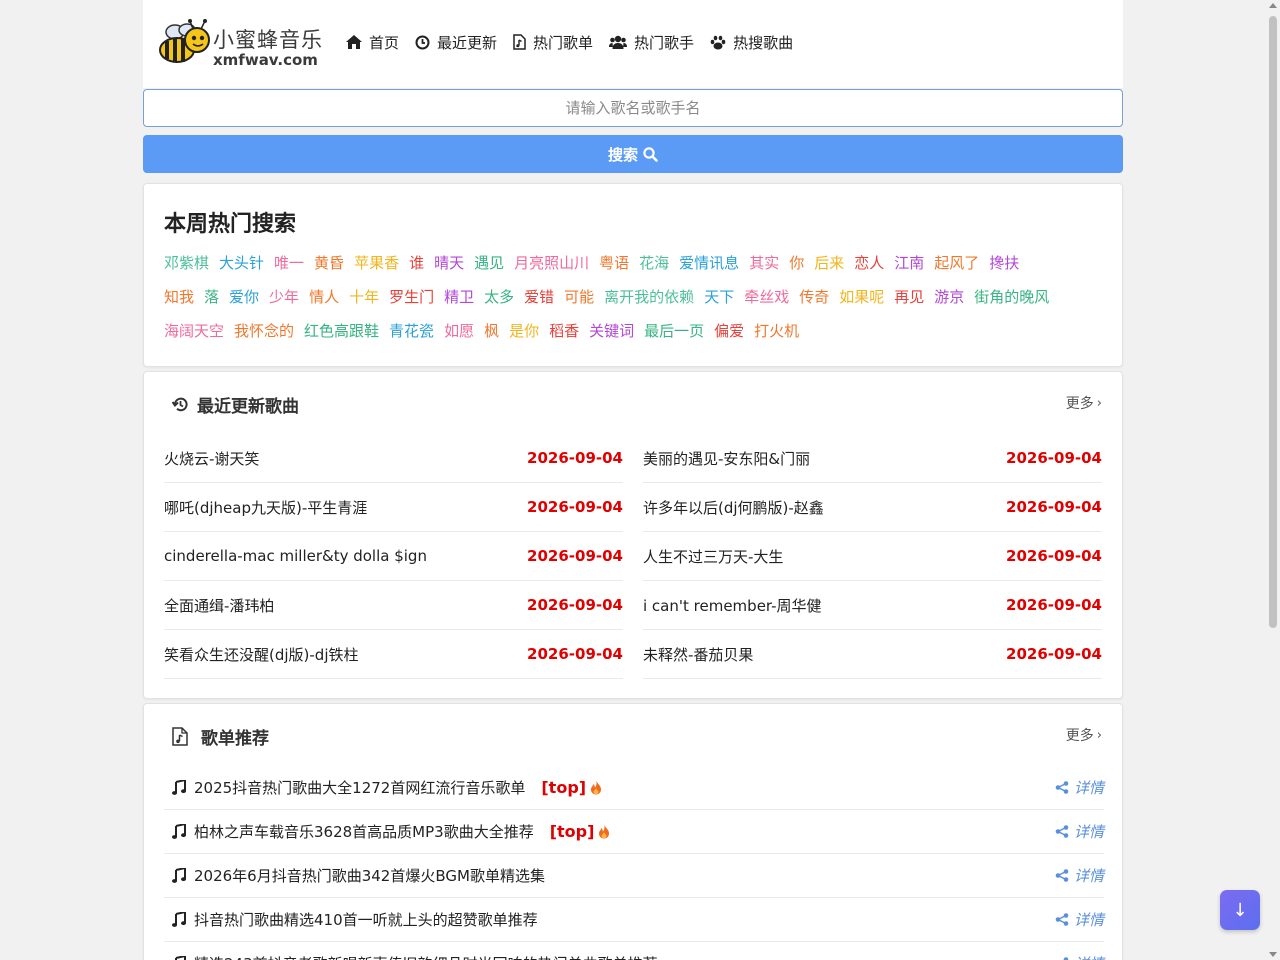  I want to click on hot-search-tag: 花海, so click(654, 268).